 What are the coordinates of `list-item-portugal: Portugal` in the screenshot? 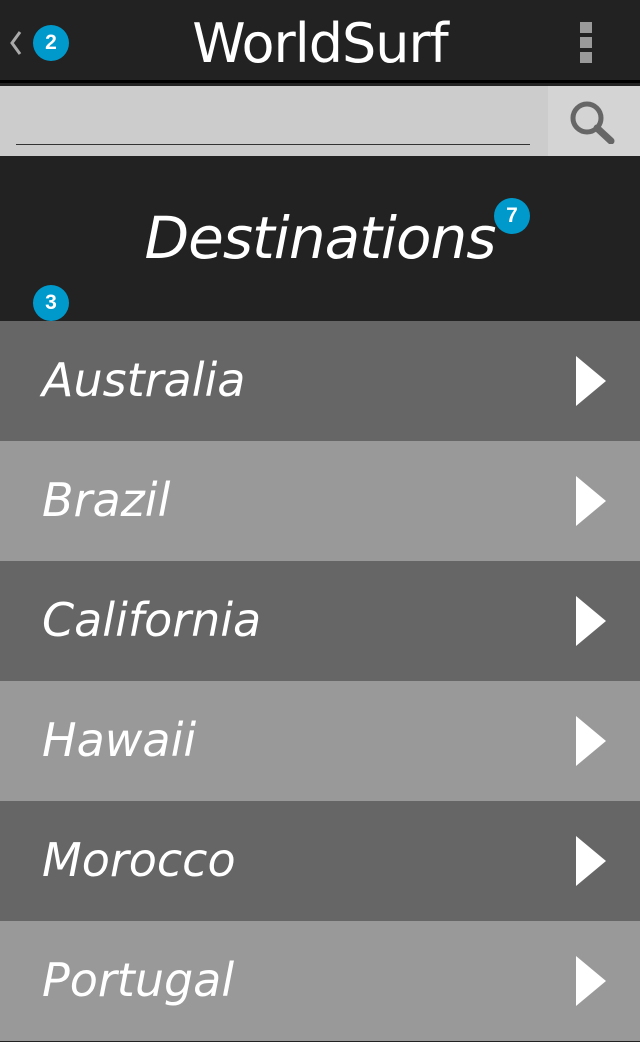 It's located at (320, 981).